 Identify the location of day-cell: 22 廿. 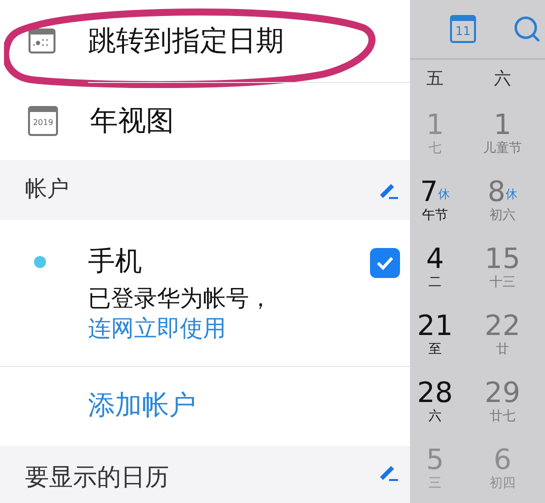
(502, 334).